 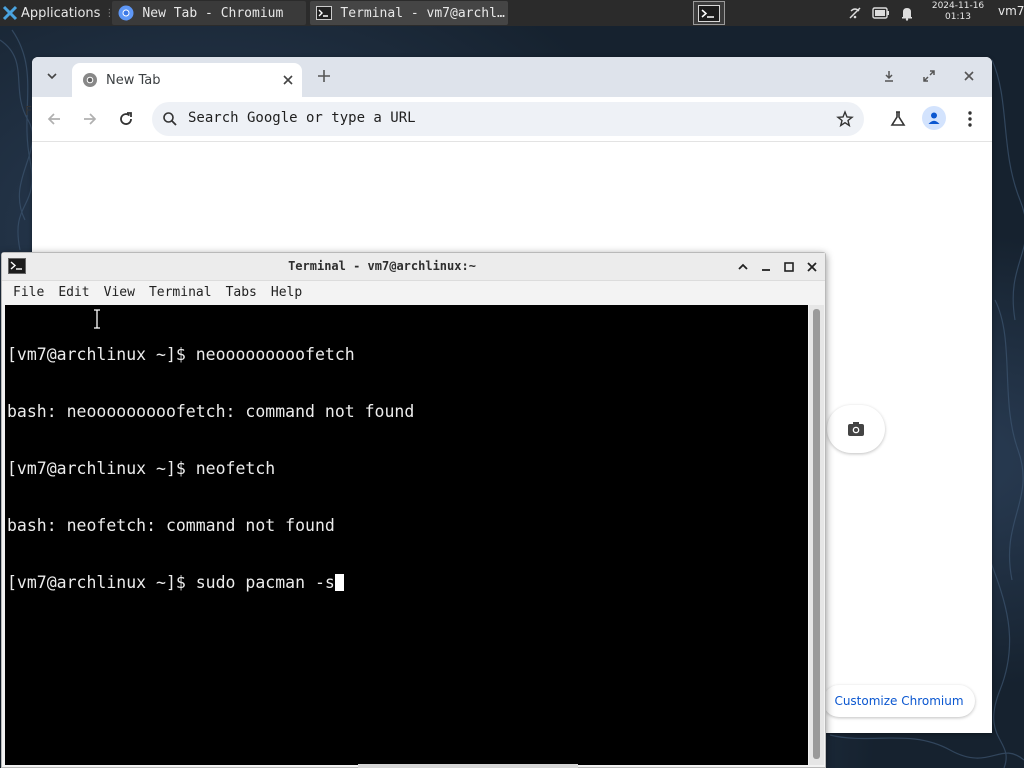 I want to click on menu-tabs: Tabs, so click(x=241, y=292).